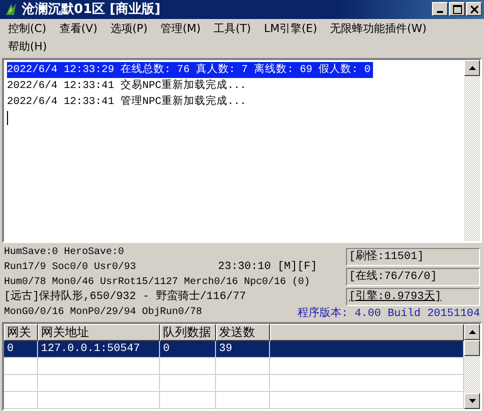 Image resolution: width=484 pixels, height=413 pixels. Describe the element at coordinates (472, 348) in the screenshot. I see `scroll-thumb` at that location.